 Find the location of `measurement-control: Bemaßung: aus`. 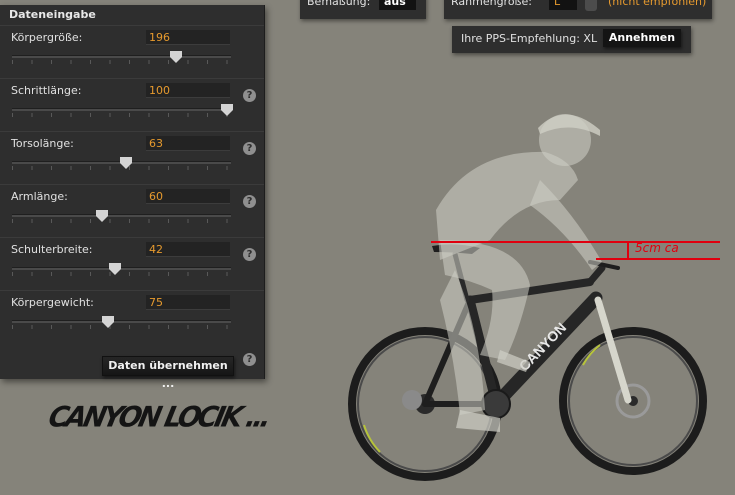

measurement-control: Bemaßung: aus is located at coordinates (363, 9).